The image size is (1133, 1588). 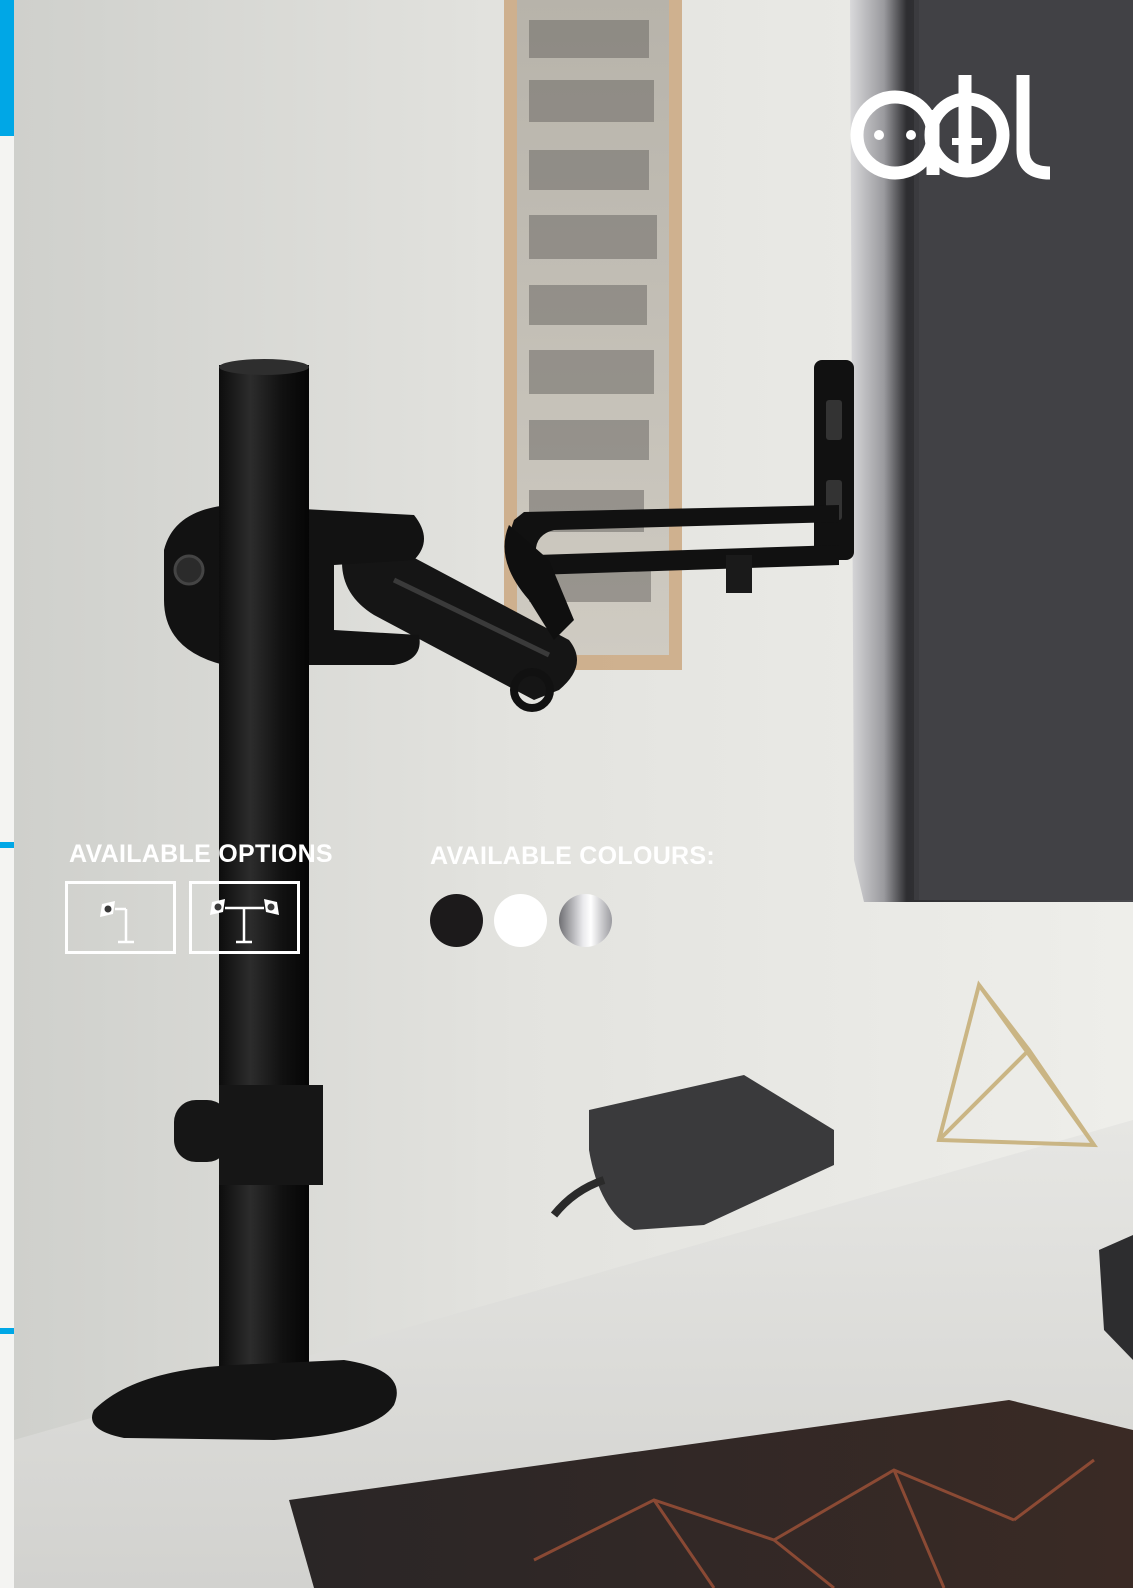 What do you see at coordinates (117, 922) in the screenshot?
I see `single-mount-icon` at bounding box center [117, 922].